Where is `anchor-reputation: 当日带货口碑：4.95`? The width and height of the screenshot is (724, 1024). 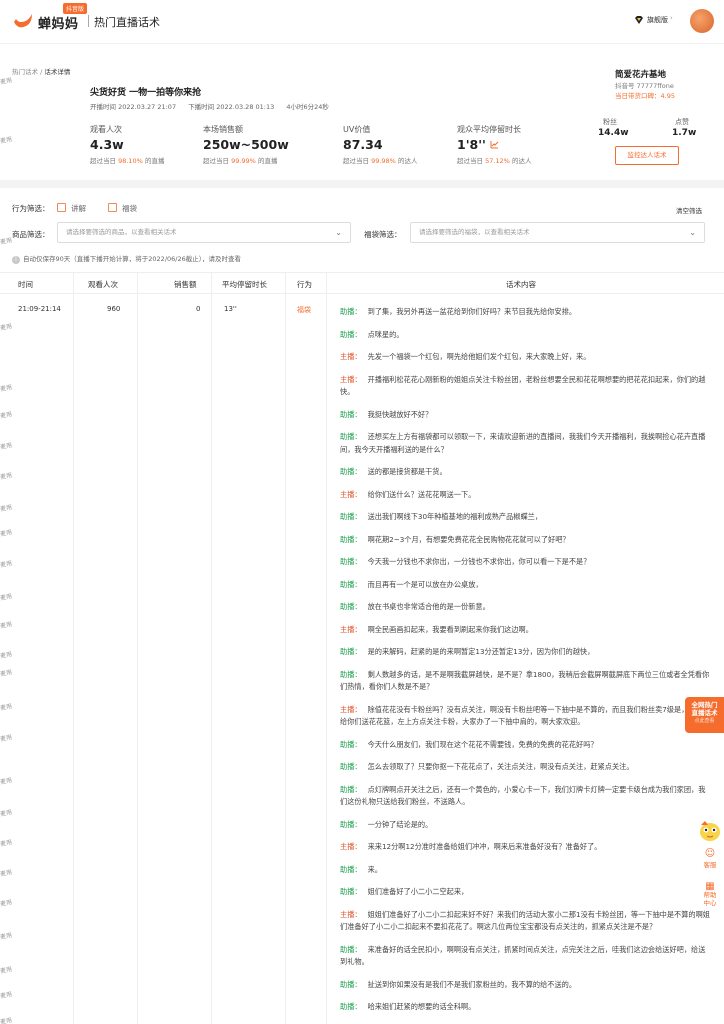
anchor-reputation: 当日带货口碑：4.95 is located at coordinates (645, 96).